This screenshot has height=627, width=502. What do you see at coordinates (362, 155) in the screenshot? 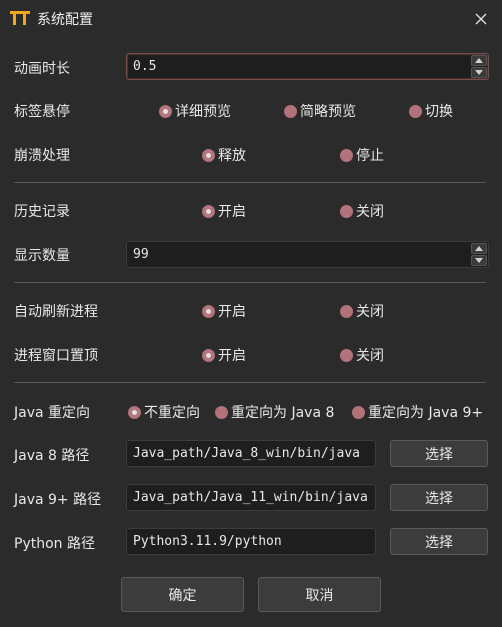
I see `crash-option-stop: 停止` at bounding box center [362, 155].